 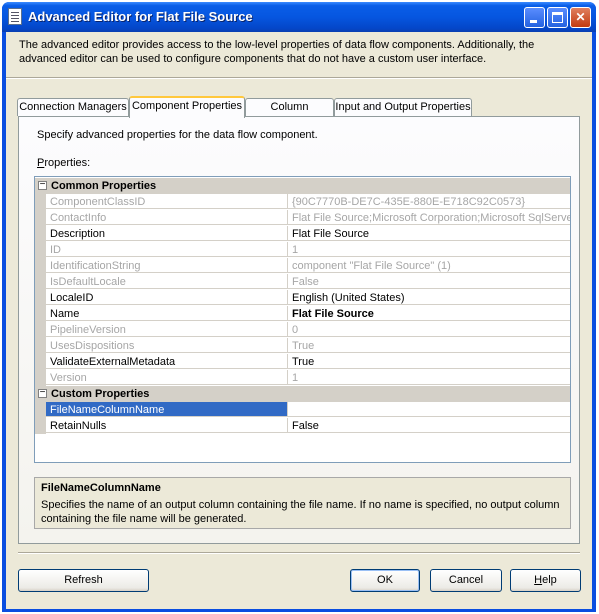 What do you see at coordinates (403, 107) in the screenshot?
I see `tab-input-output-properties: Input and Output Properties` at bounding box center [403, 107].